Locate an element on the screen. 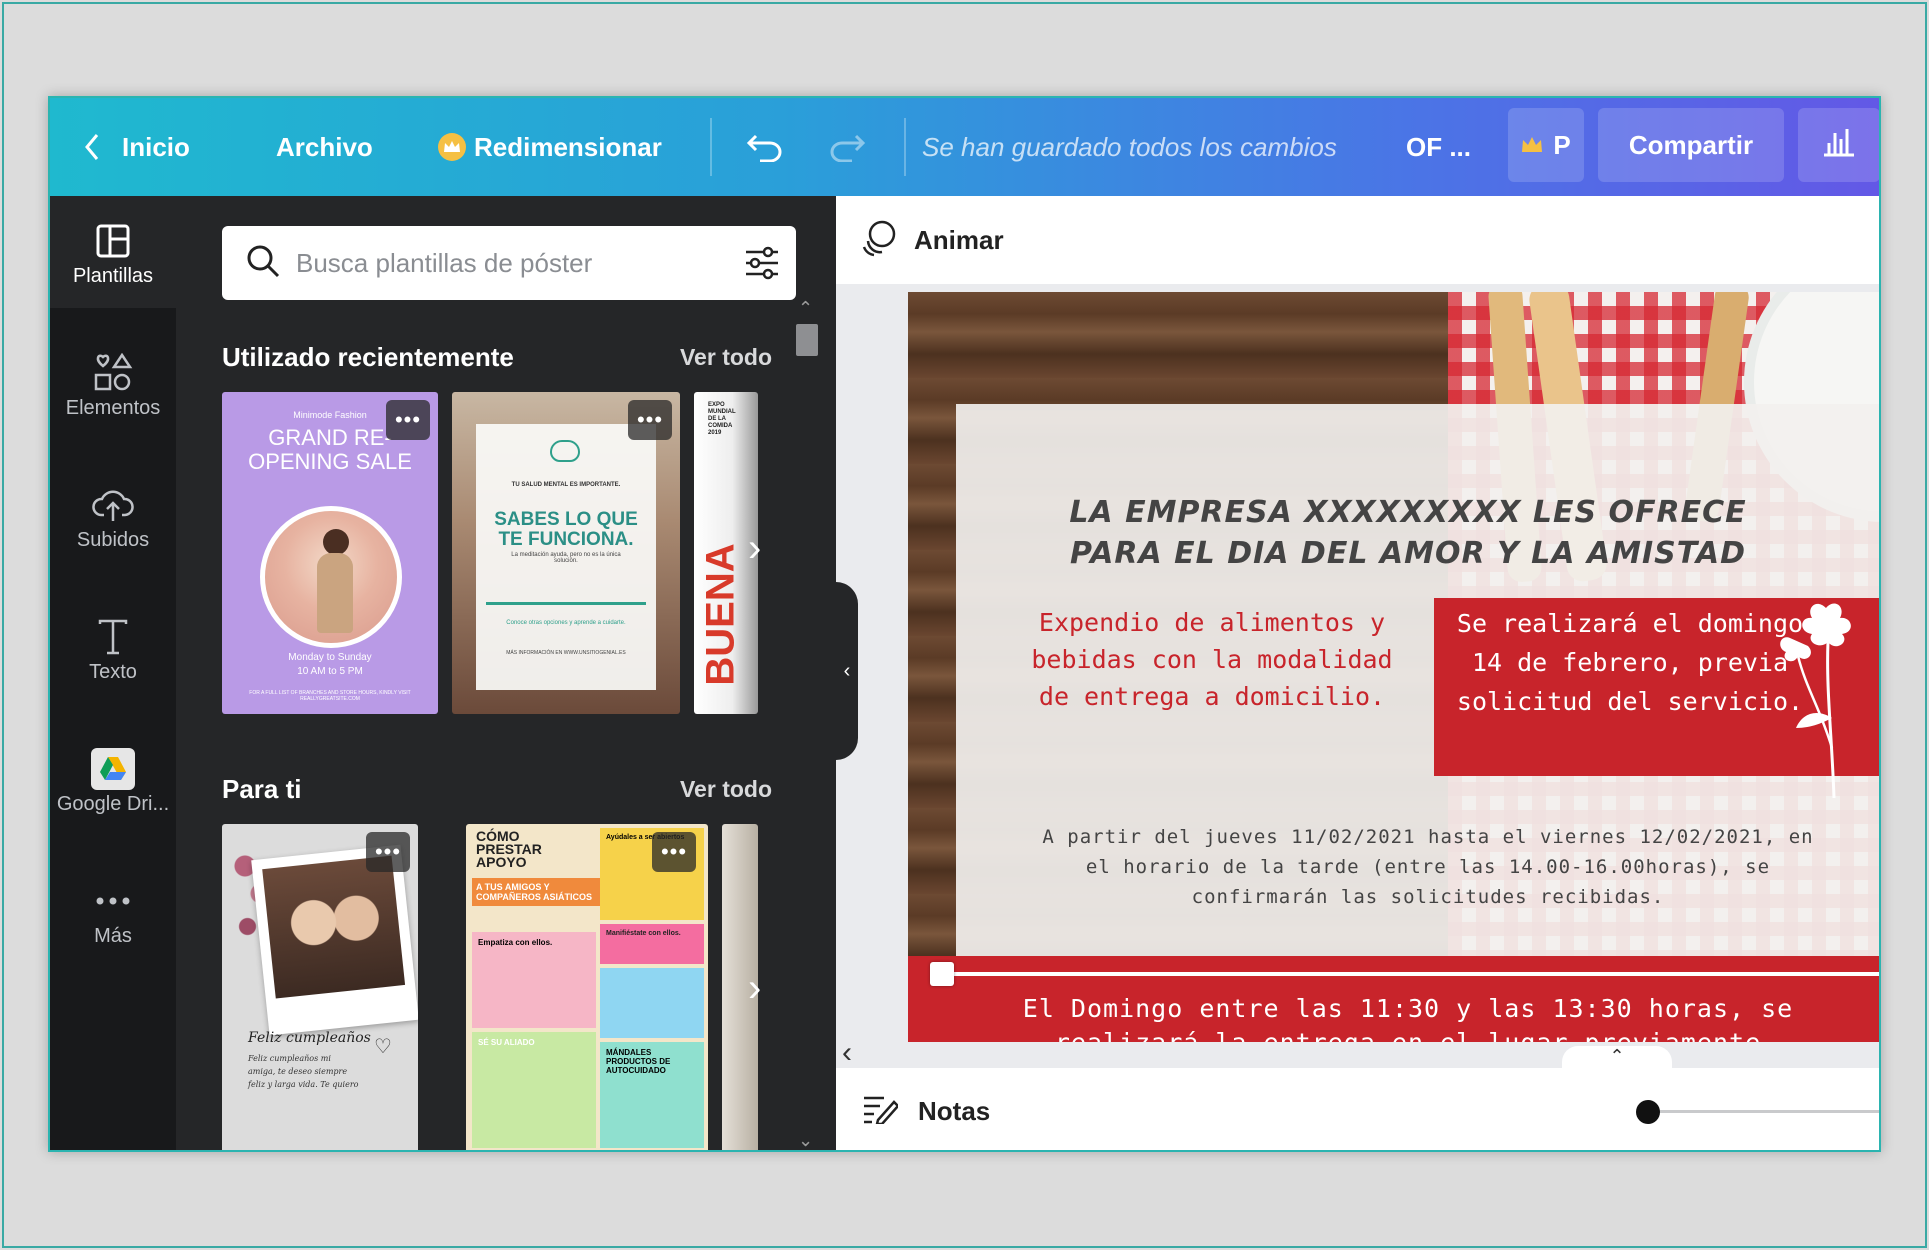  template-hours: 10 AM to 5 PM is located at coordinates (330, 671).